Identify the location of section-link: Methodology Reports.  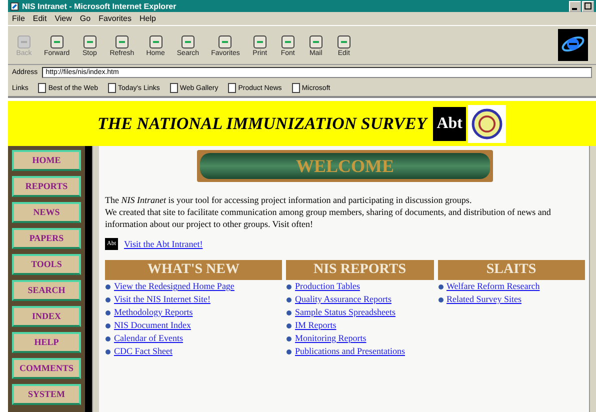
(153, 312).